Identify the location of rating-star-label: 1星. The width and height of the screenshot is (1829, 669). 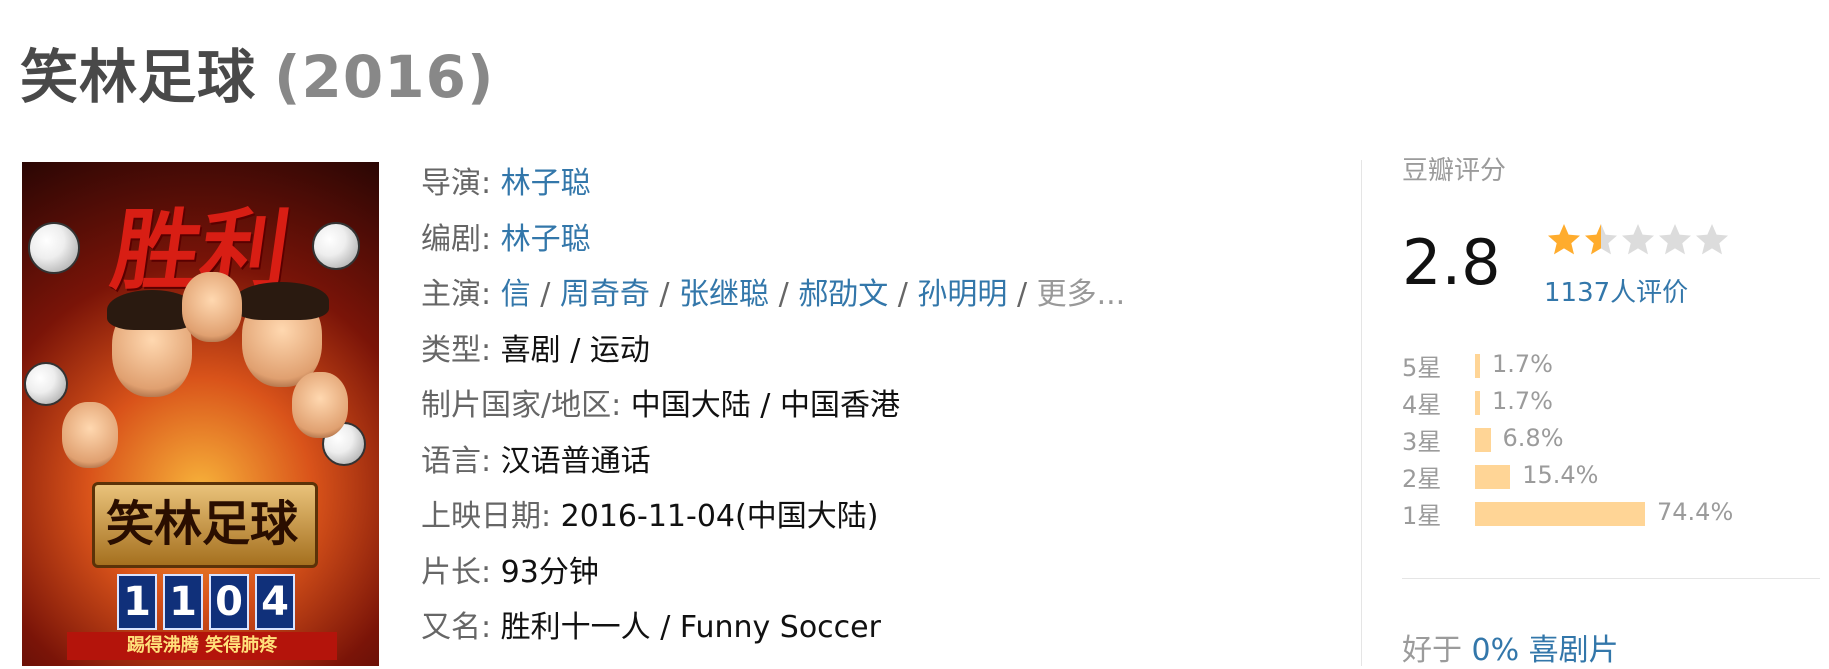
(1422, 516).